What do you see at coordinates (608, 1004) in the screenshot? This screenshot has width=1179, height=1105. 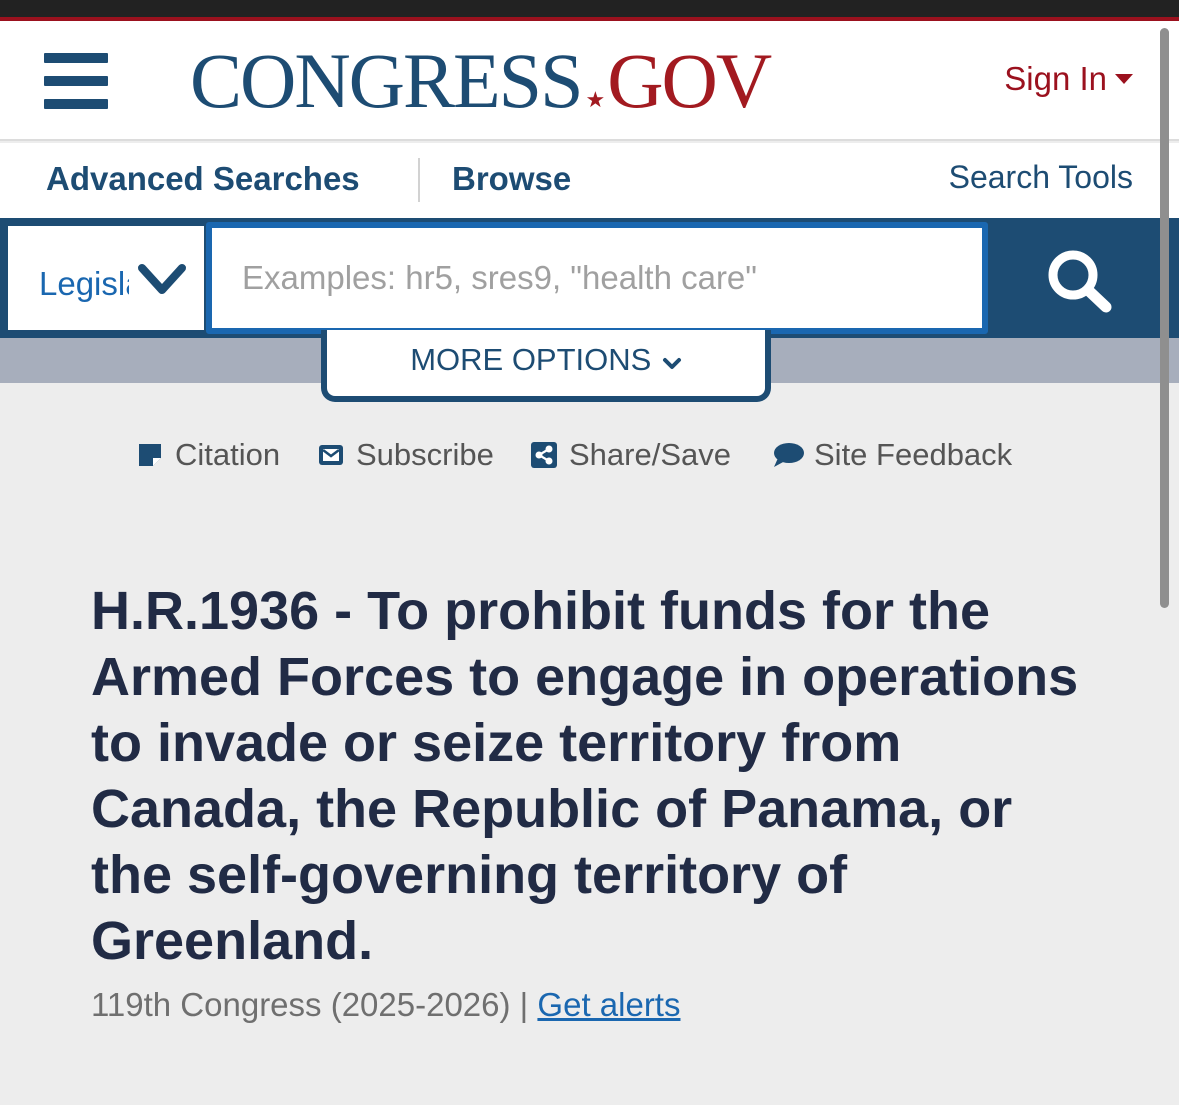 I see `get-alerts-link: Get alerts` at bounding box center [608, 1004].